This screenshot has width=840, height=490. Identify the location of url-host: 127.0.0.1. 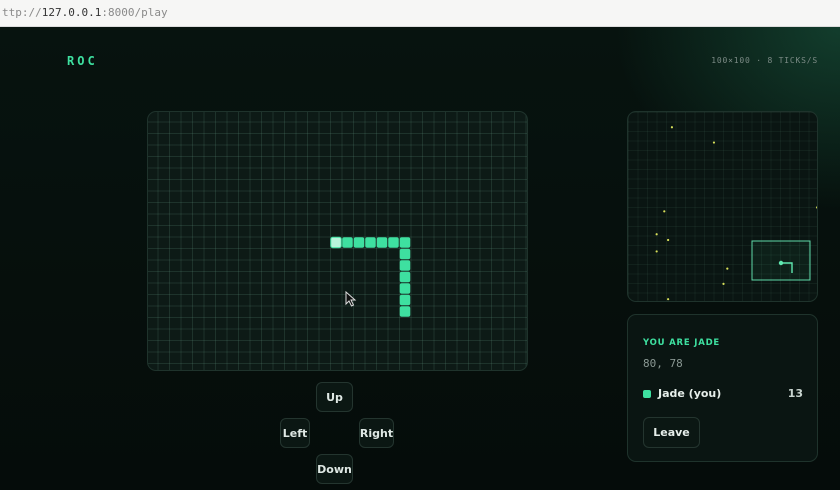
(71, 12).